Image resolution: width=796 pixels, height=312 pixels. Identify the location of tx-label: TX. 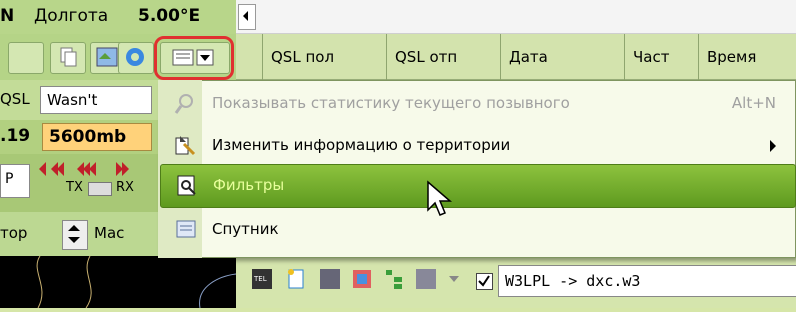
(74, 187).